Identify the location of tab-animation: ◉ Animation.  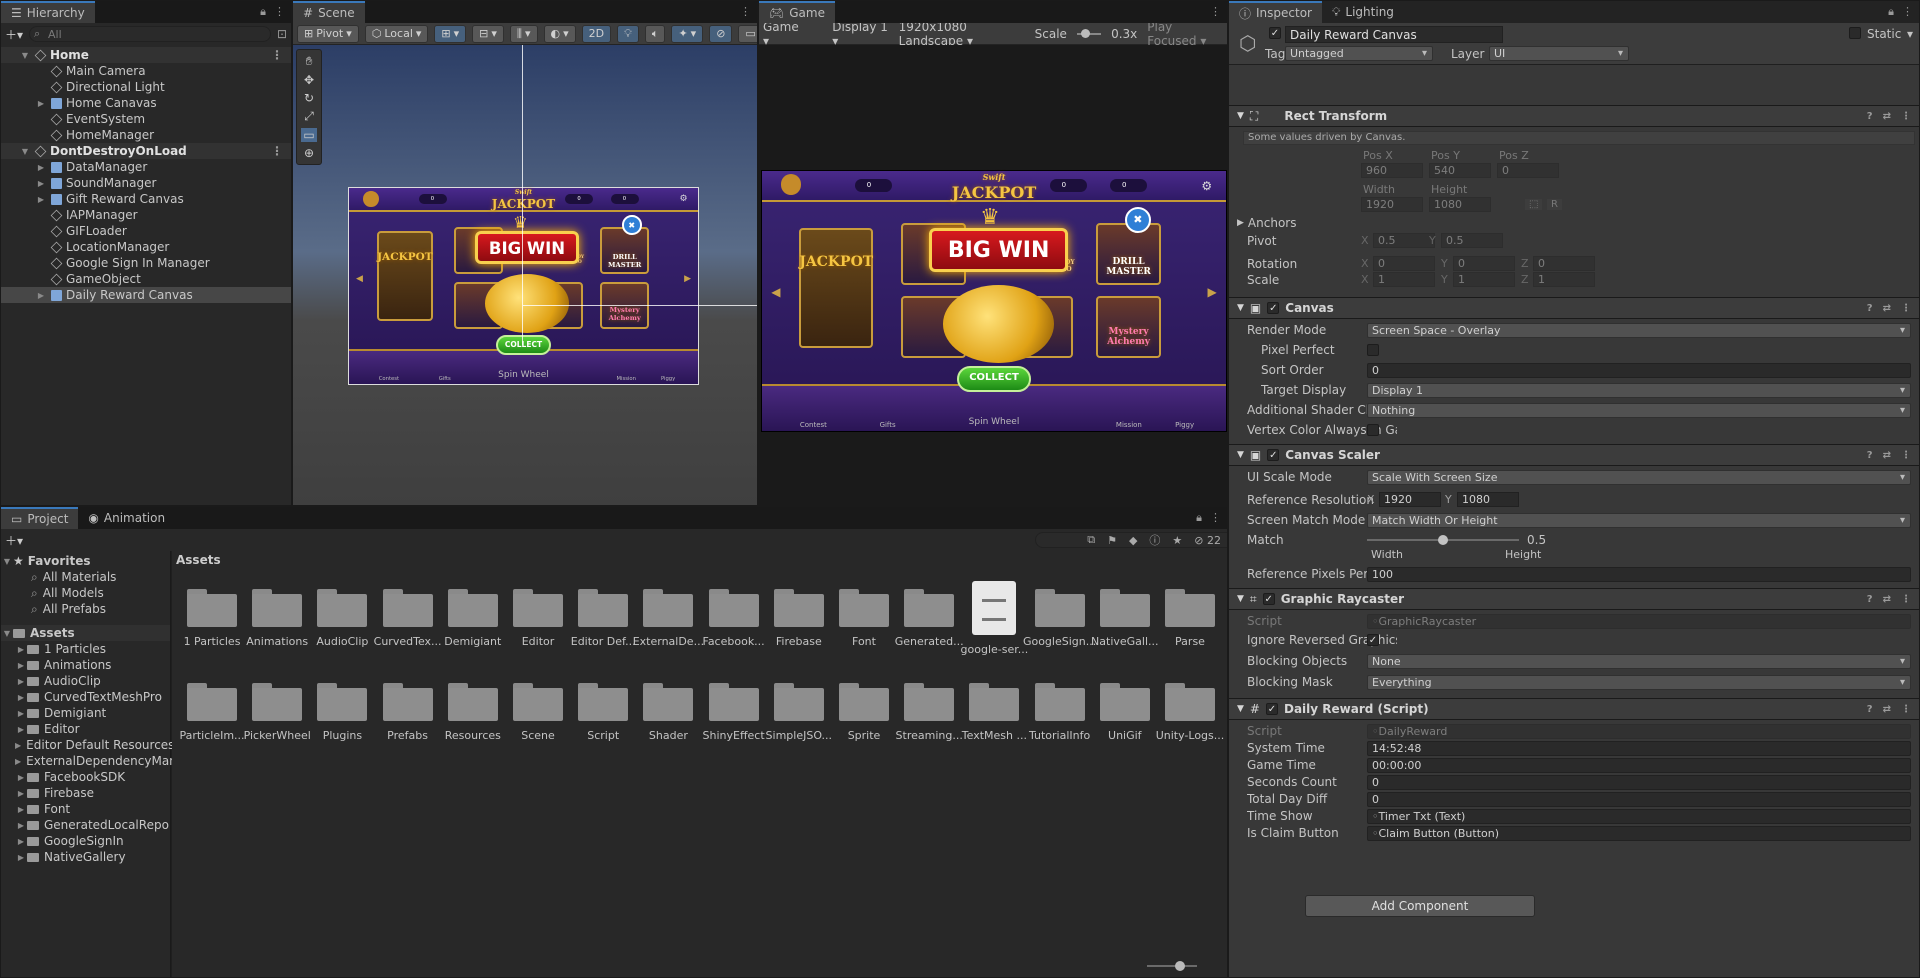
(126, 518).